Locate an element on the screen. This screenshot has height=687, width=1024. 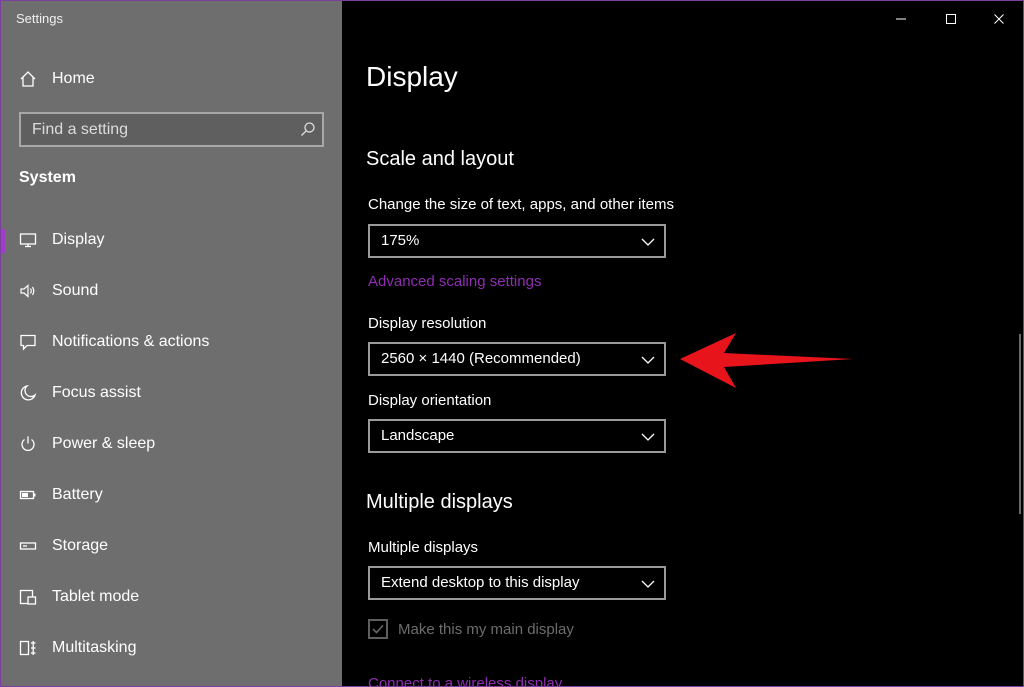
multiple-displays-label: Multiple displays is located at coordinates (423, 547).